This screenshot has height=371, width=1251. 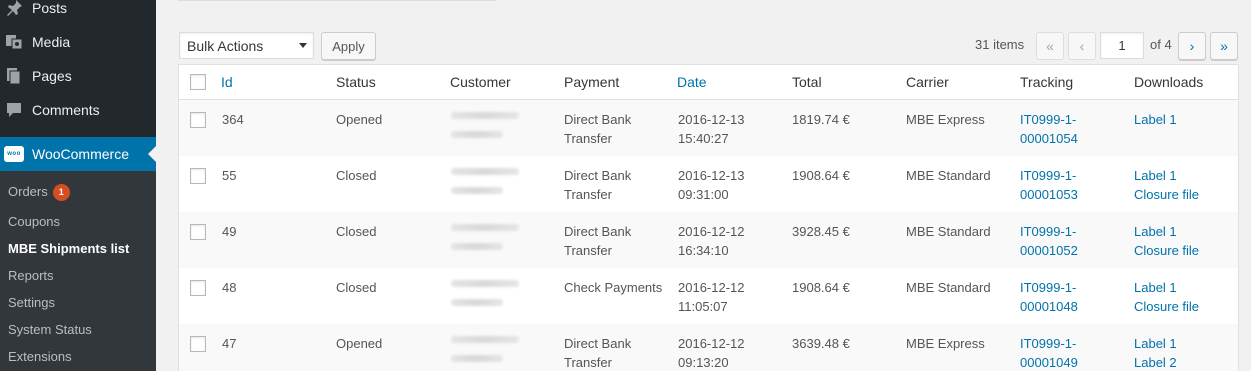 I want to click on submenu-item-label: Coupons, so click(x=34, y=221).